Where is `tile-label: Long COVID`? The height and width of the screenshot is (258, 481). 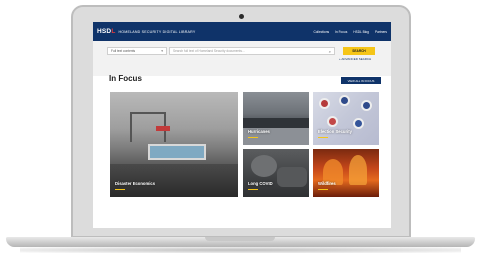
tile-label: Long COVID is located at coordinates (260, 183).